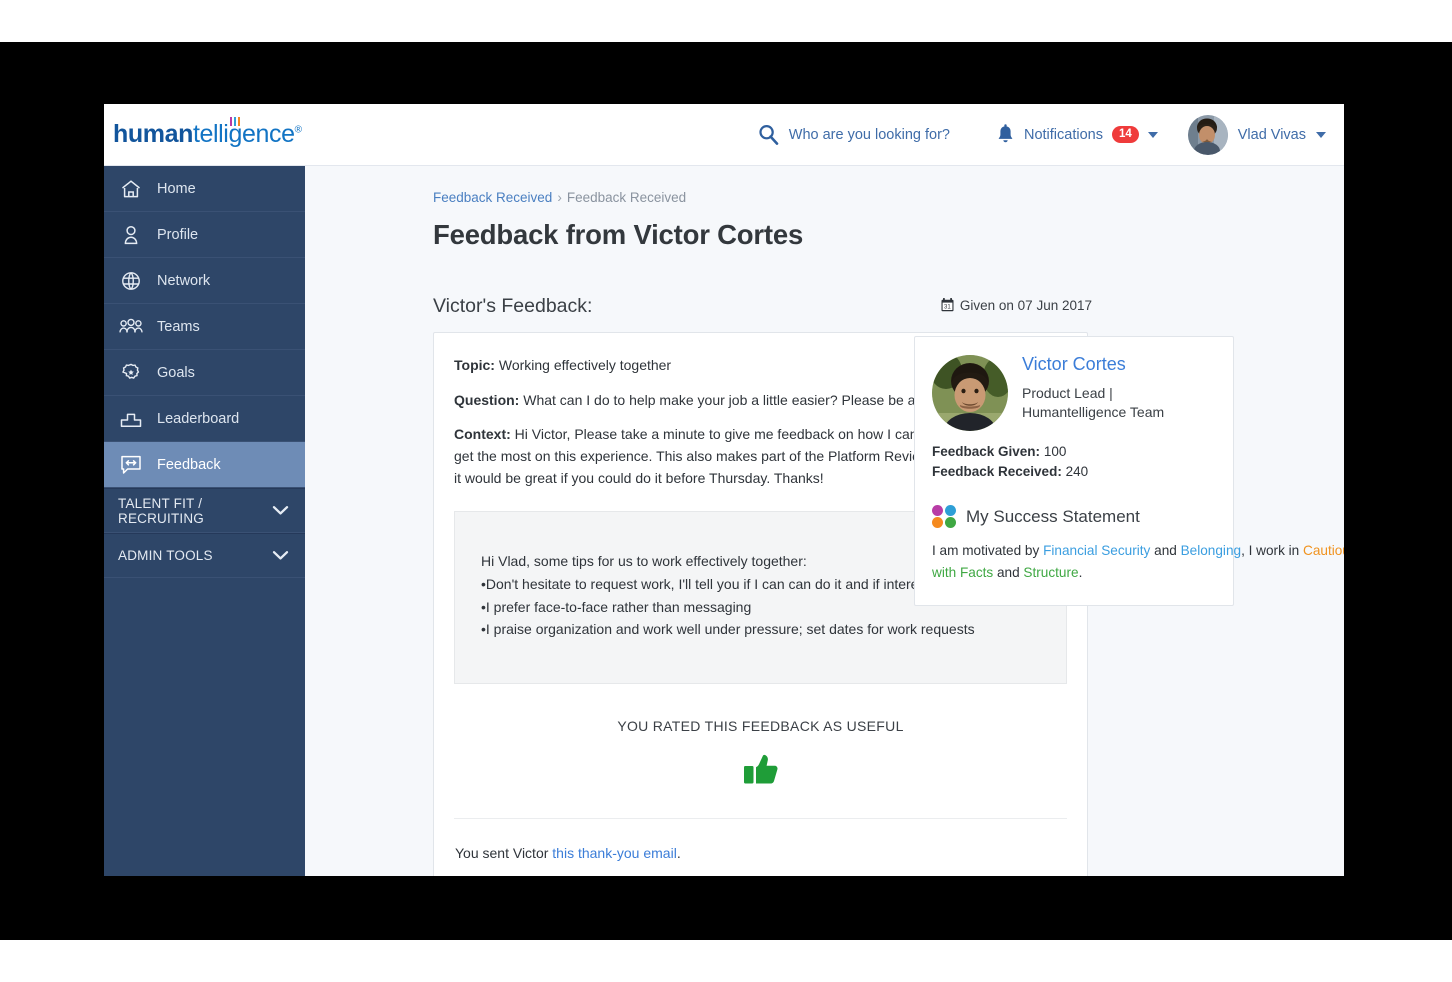 This screenshot has height=982, width=1452. Describe the element at coordinates (986, 451) in the screenshot. I see `feedback-given-label: Feedback Given:` at that location.